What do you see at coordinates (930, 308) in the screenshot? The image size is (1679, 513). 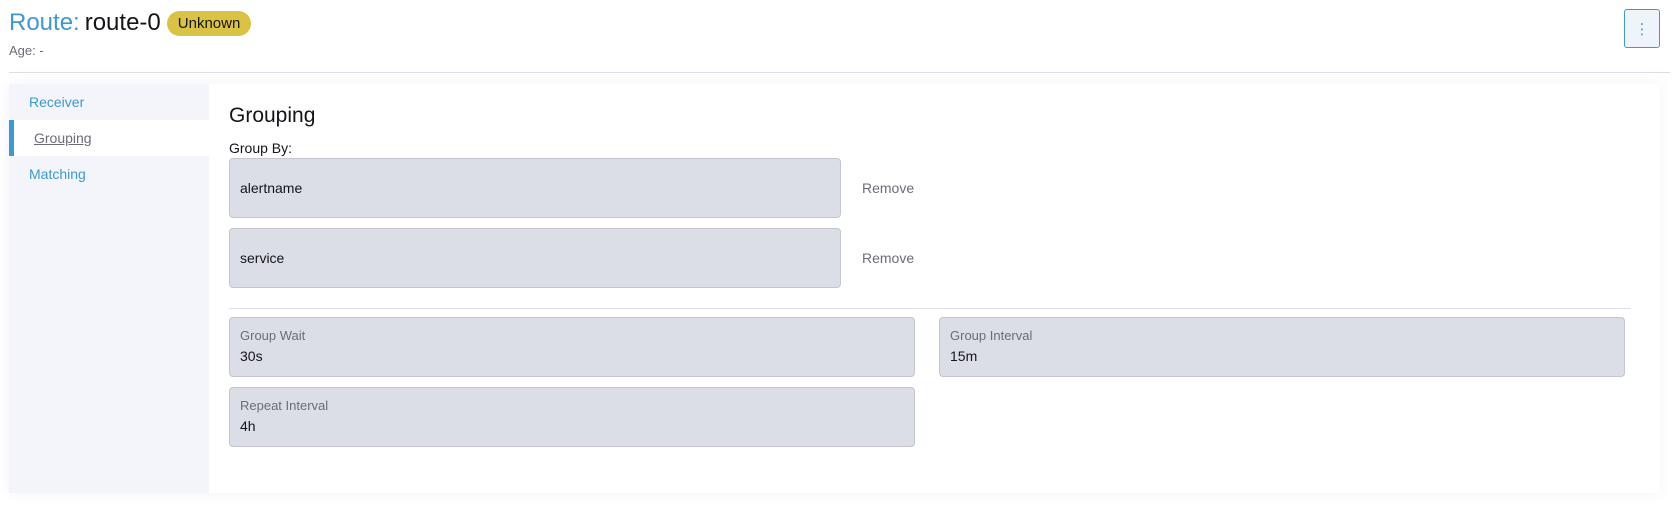 I see `divider` at bounding box center [930, 308].